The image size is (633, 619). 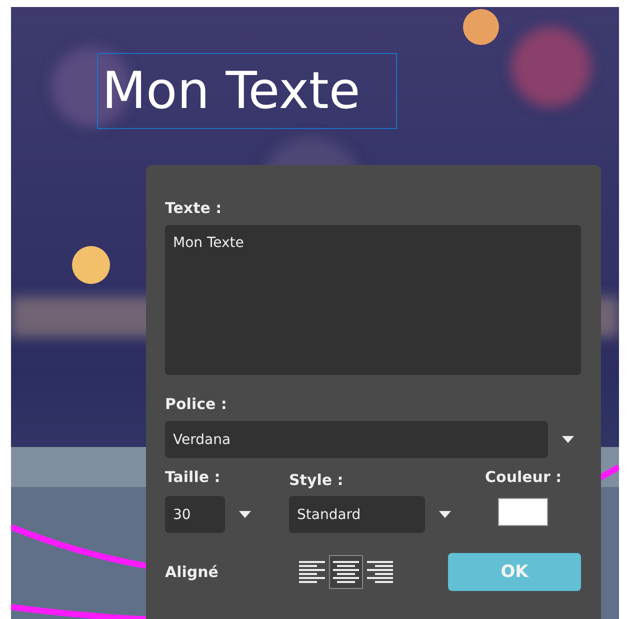 What do you see at coordinates (523, 477) in the screenshot?
I see `color-label: Couleur :` at bounding box center [523, 477].